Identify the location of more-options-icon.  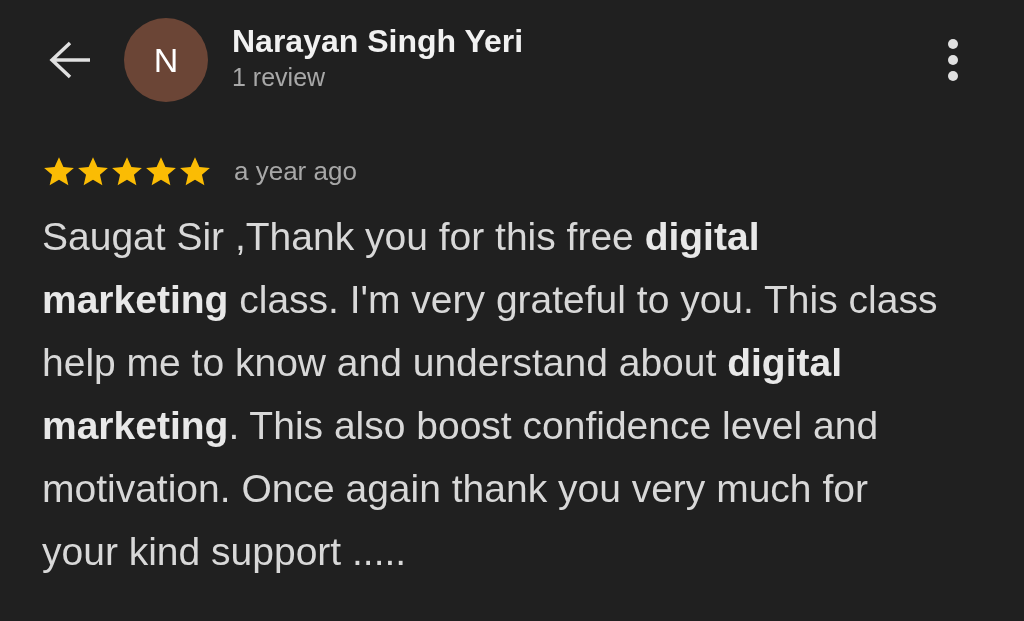
(953, 60).